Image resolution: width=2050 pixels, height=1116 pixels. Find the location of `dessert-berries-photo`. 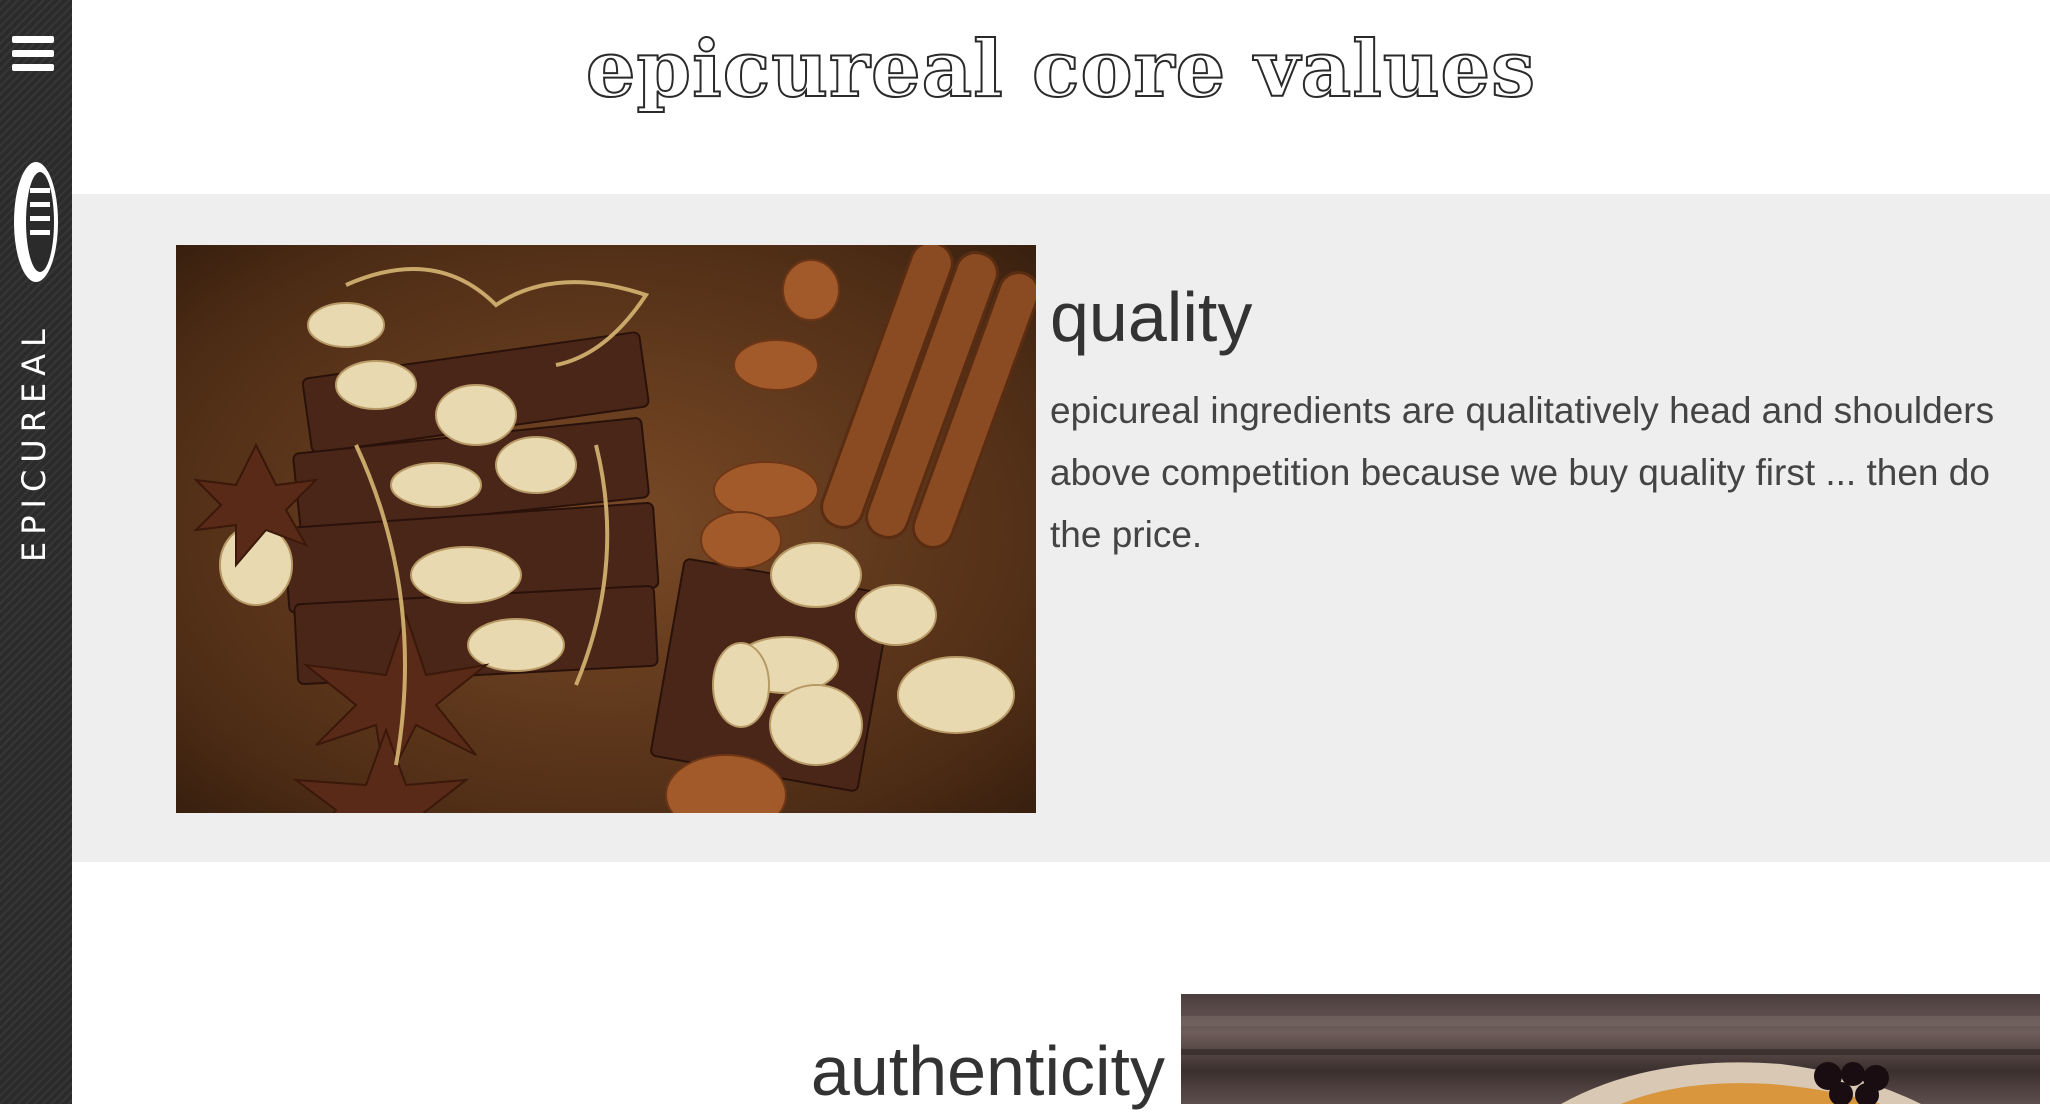

dessert-berries-photo is located at coordinates (1610, 1049).